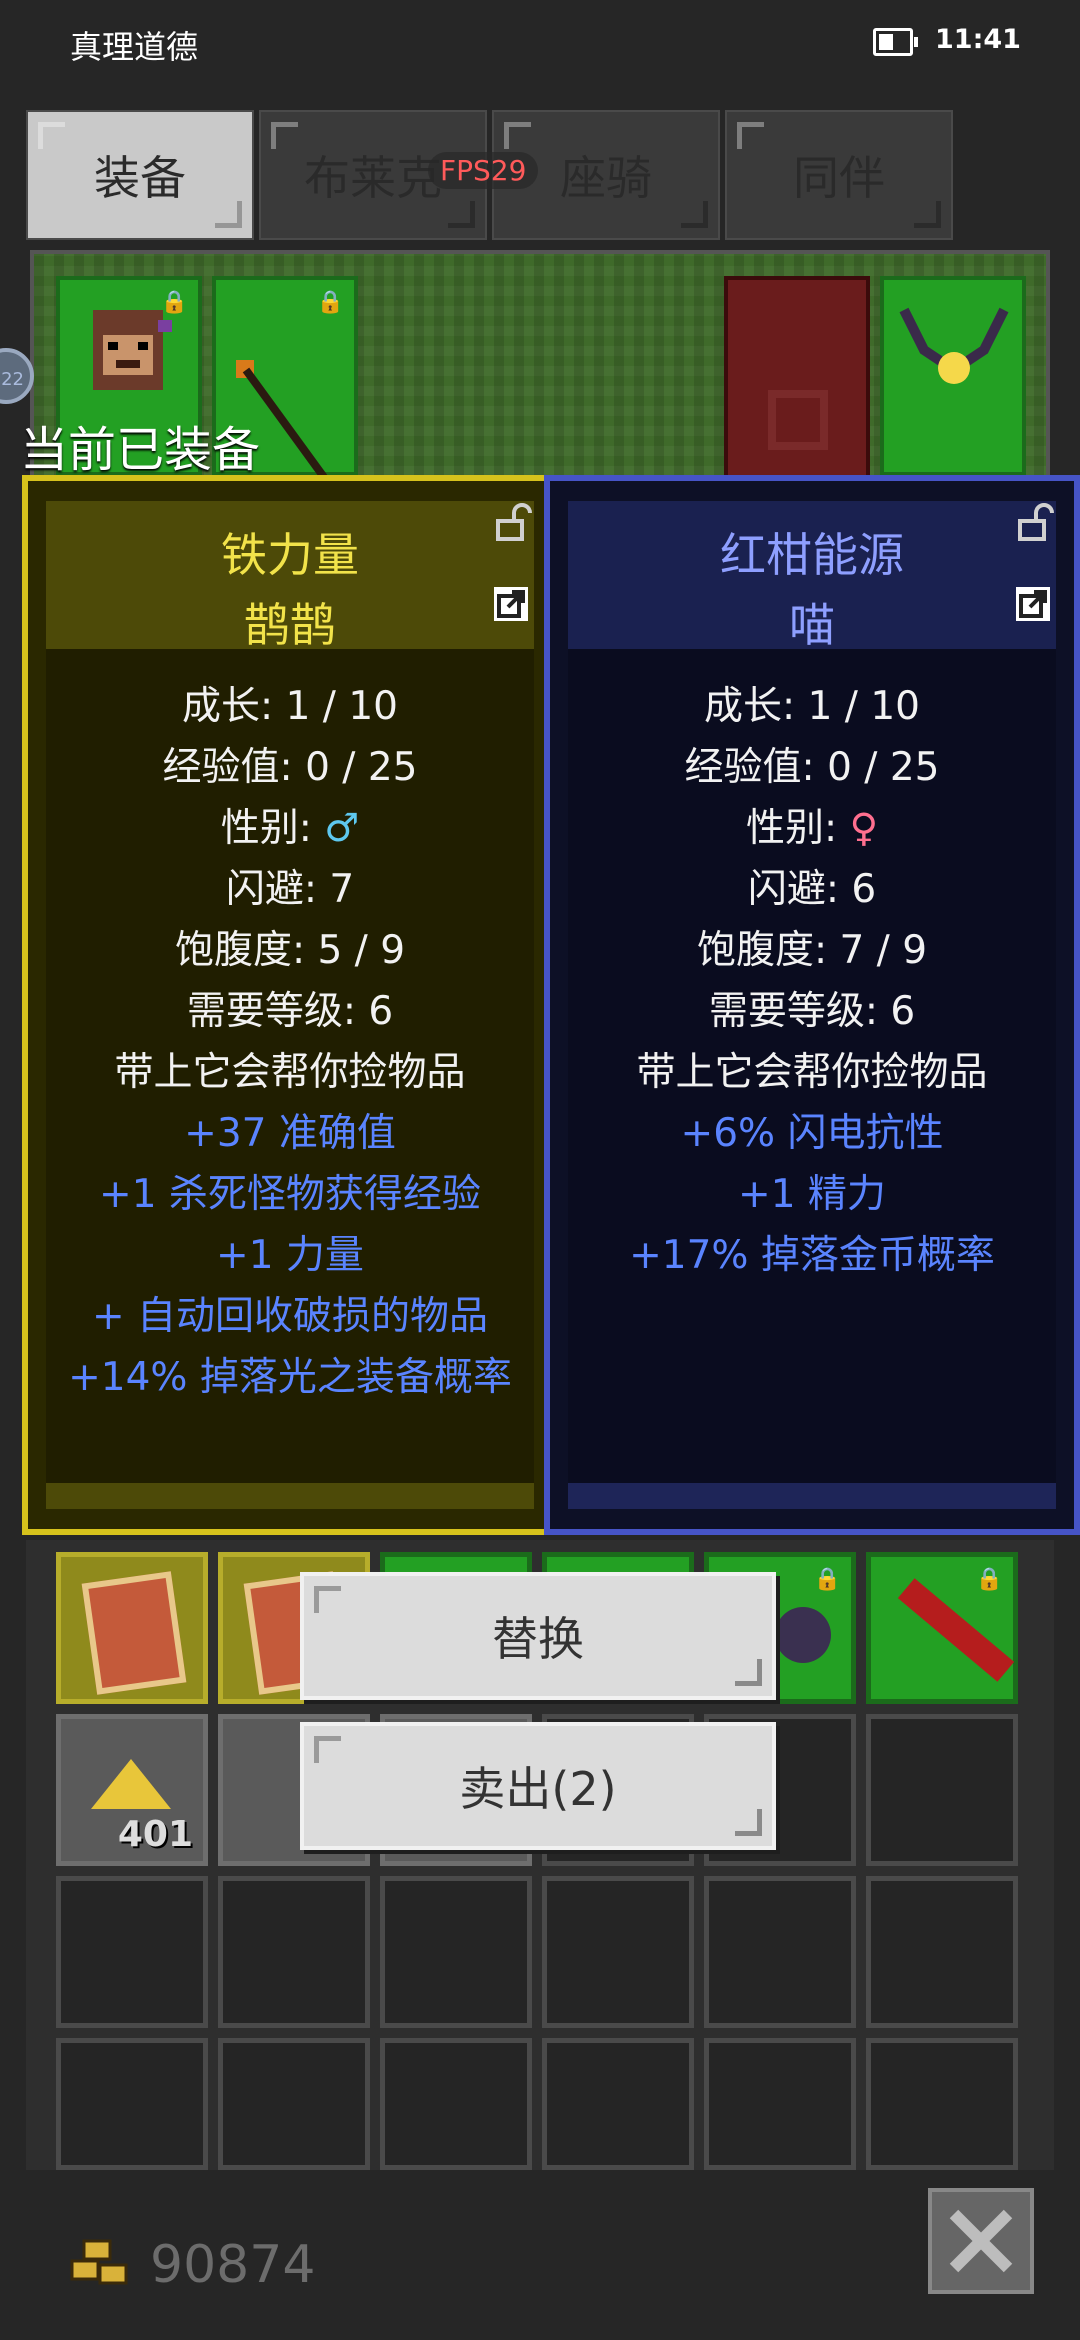 Image resolution: width=1080 pixels, height=2340 pixels. I want to click on tab-companion: 同伴, so click(839, 175).